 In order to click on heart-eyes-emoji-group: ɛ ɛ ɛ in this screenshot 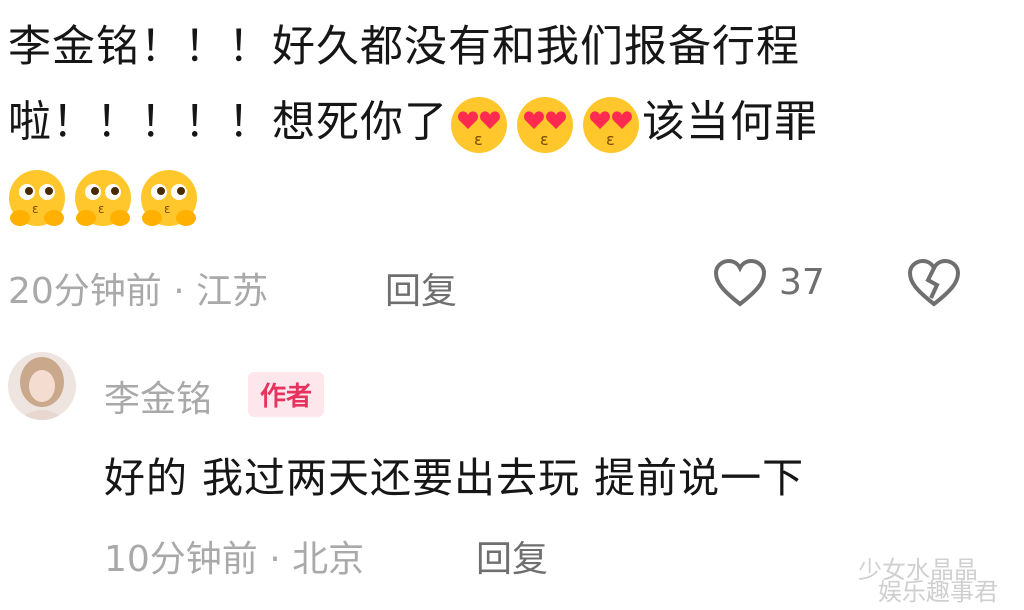, I will do `click(545, 125)`.